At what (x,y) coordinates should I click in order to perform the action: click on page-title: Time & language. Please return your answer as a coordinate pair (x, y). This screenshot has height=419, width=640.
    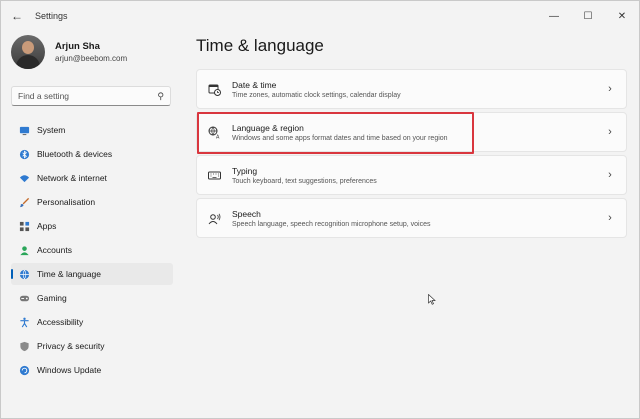
    Looking at the image, I should click on (260, 45).